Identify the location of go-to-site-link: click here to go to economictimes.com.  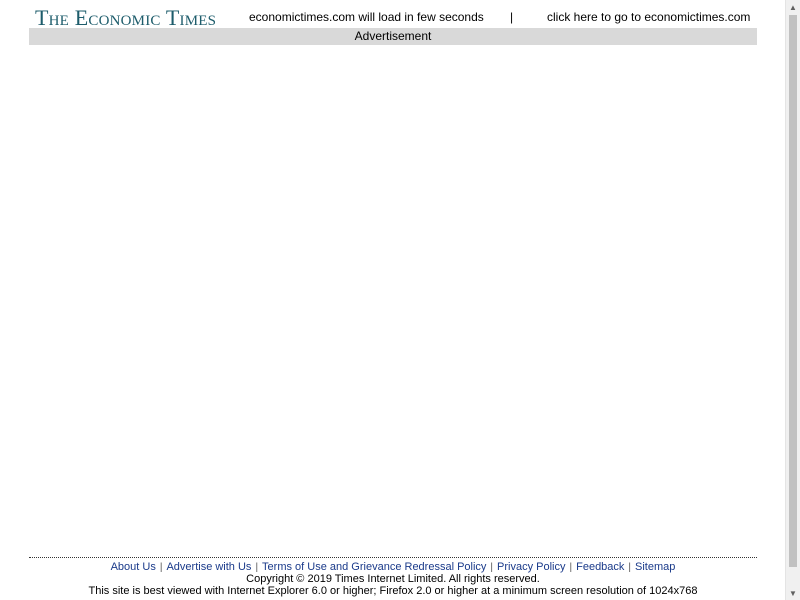
(648, 17).